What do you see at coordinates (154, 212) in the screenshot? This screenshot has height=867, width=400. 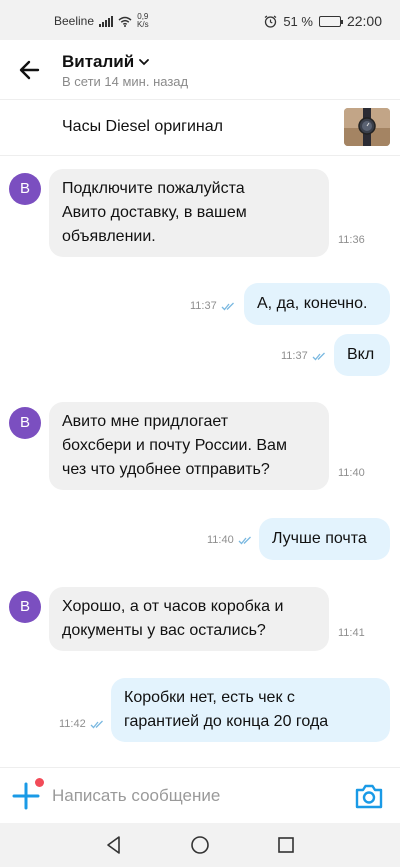 I see `message-line: Авито доставку, в вашем` at bounding box center [154, 212].